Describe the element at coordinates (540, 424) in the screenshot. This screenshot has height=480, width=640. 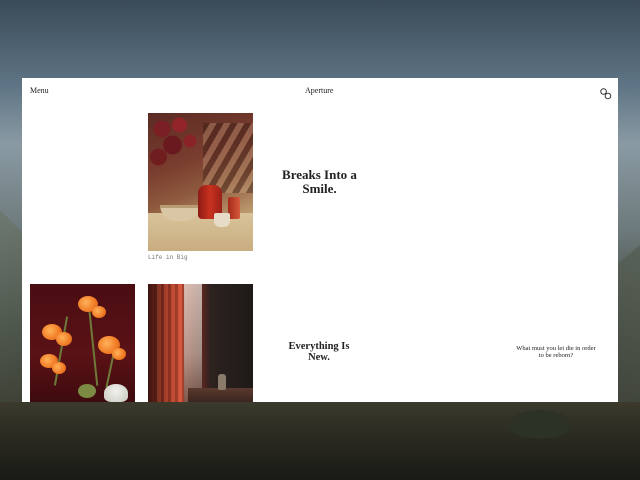
I see `bush` at that location.